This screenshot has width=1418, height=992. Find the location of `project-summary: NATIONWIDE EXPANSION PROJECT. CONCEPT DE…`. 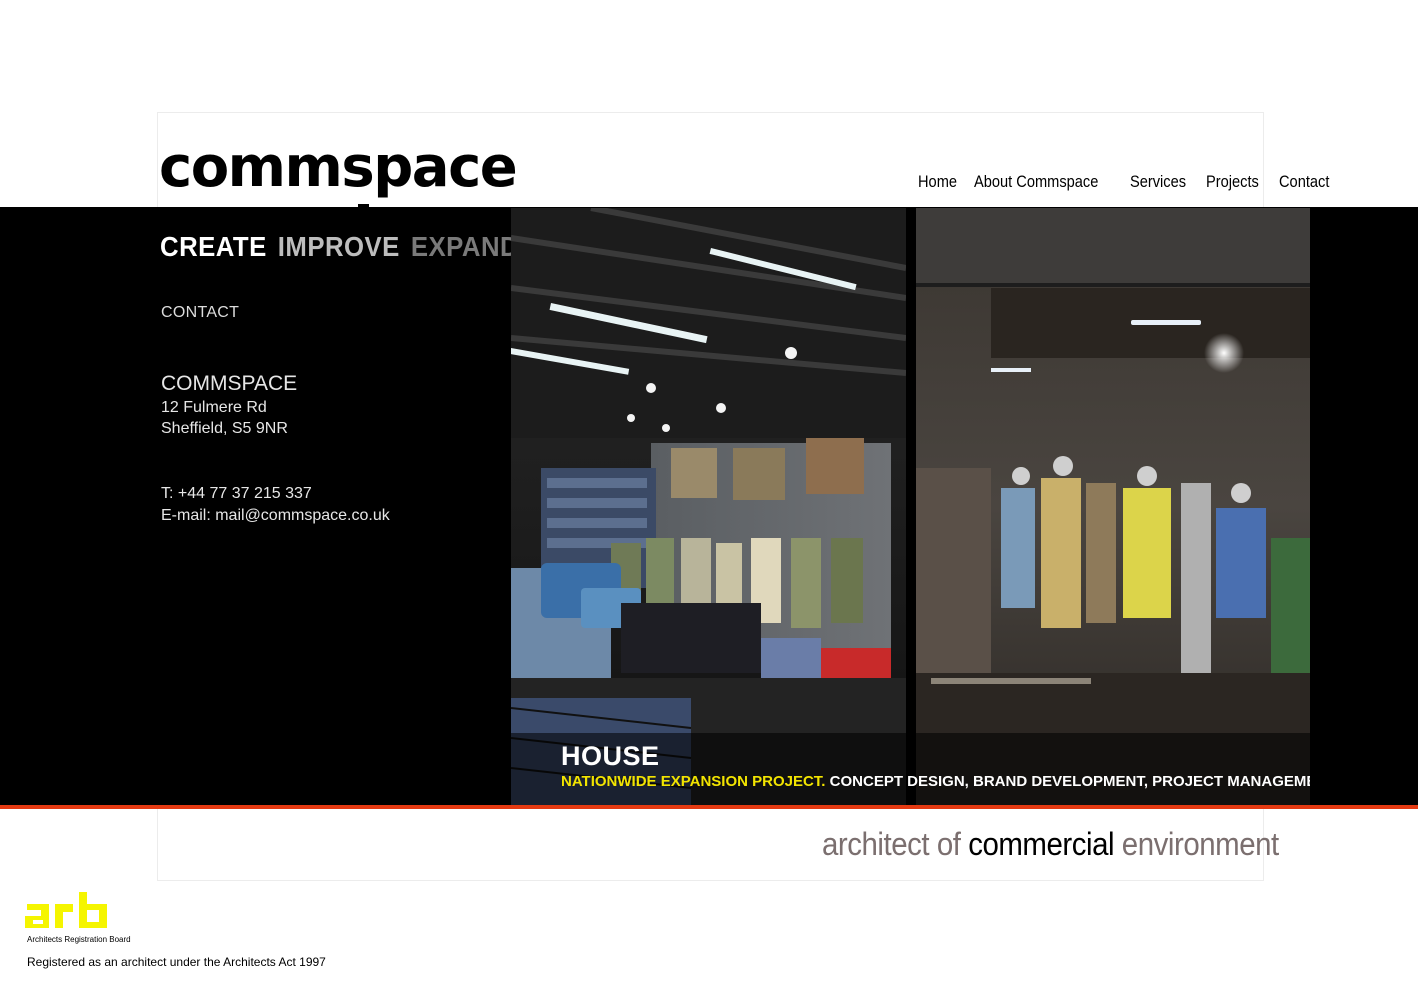

project-summary: NATIONWIDE EXPANSION PROJECT. CONCEPT DE… is located at coordinates (935, 781).